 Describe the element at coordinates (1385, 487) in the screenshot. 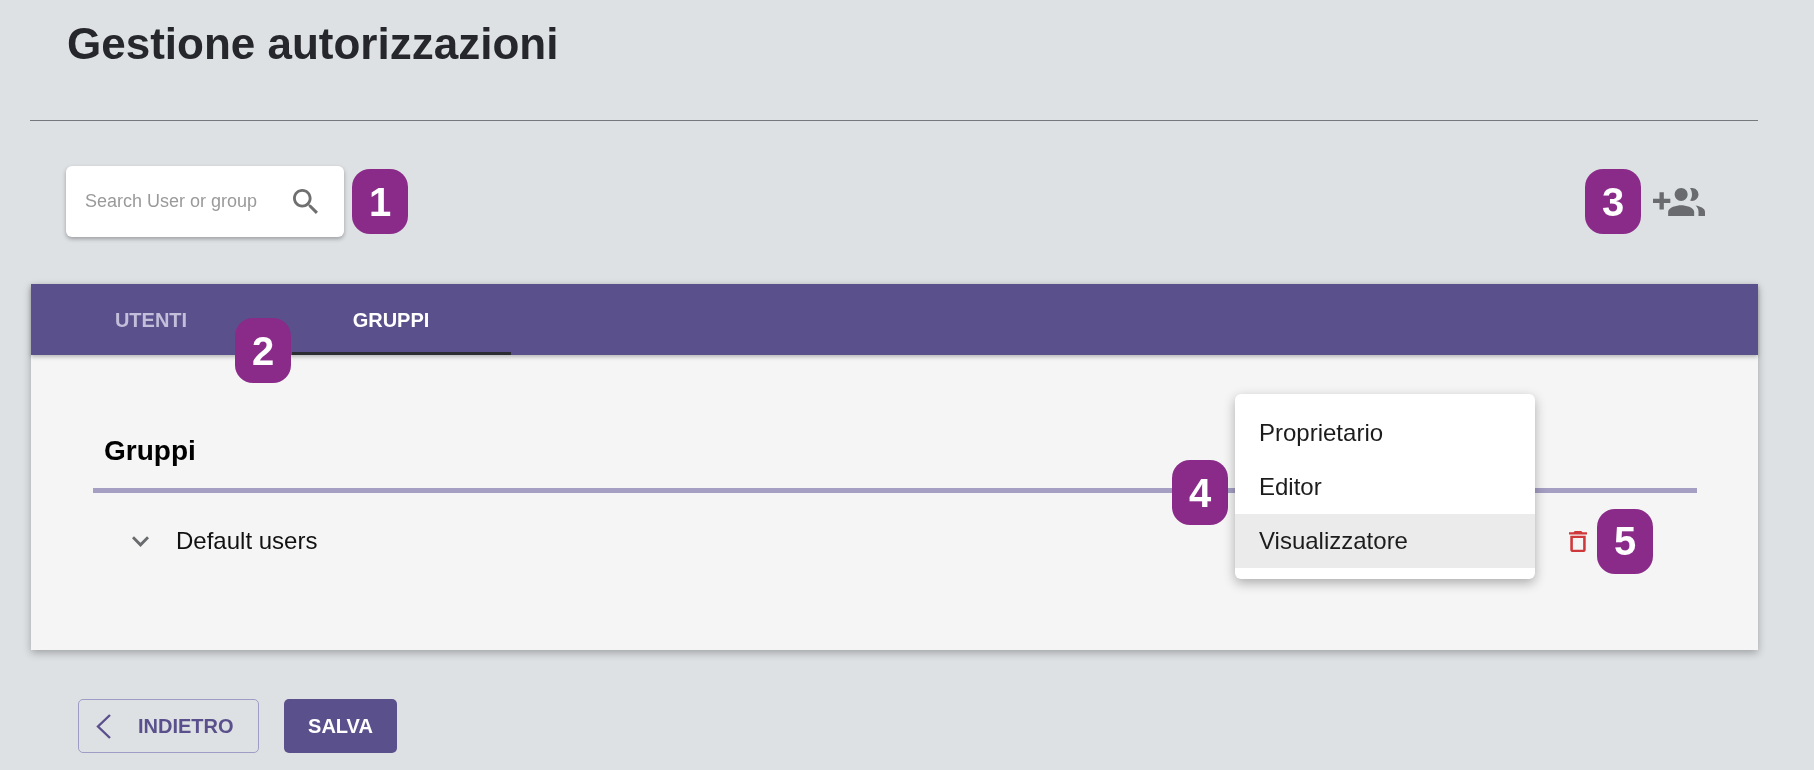

I see `menu-item: Editor` at that location.